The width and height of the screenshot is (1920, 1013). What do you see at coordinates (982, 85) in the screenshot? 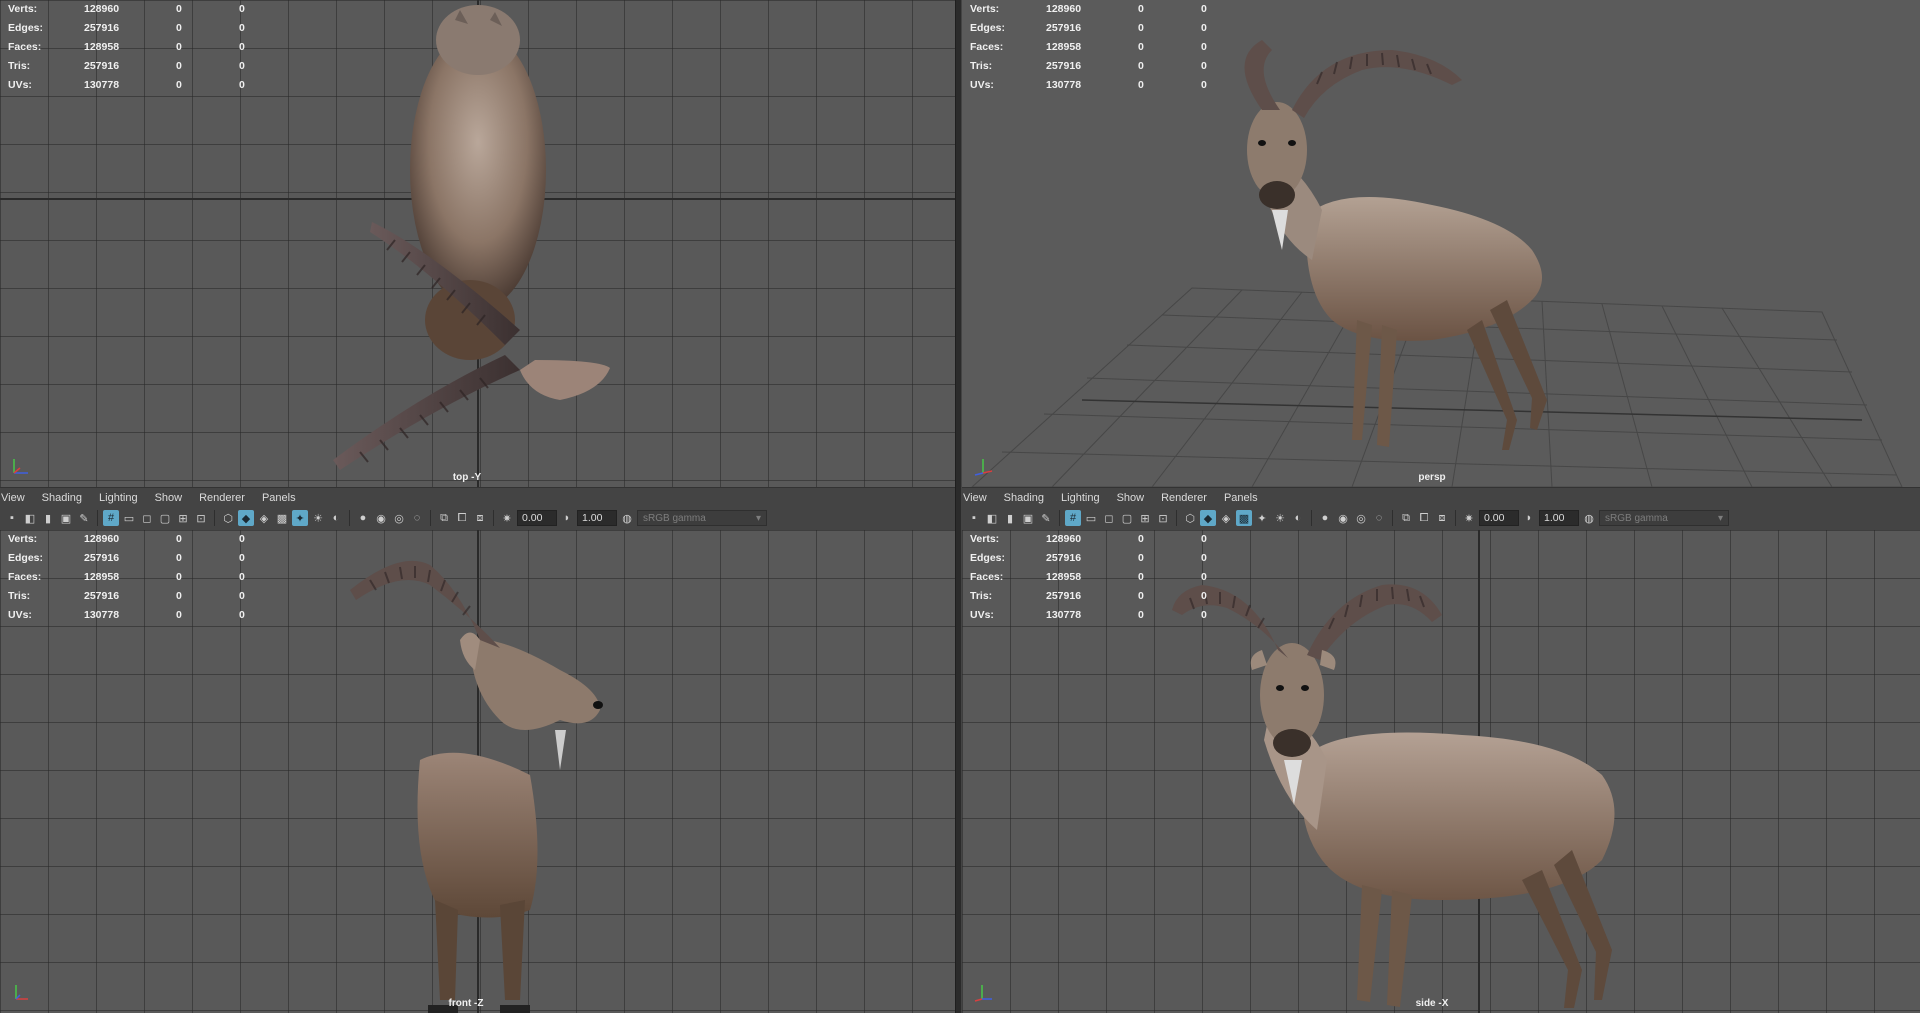
I see `hud-label: UVs:` at bounding box center [982, 85].